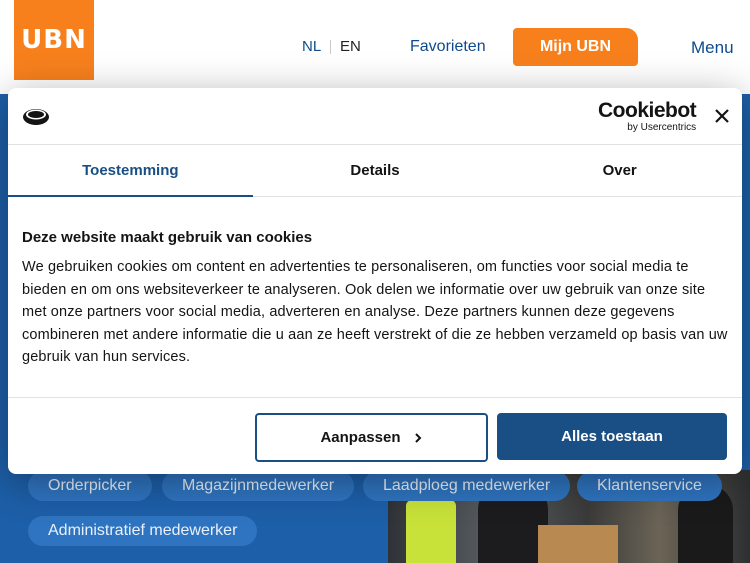  What do you see at coordinates (375, 116) in the screenshot?
I see `dialog-header: Cookiebot by Usercentrics` at bounding box center [375, 116].